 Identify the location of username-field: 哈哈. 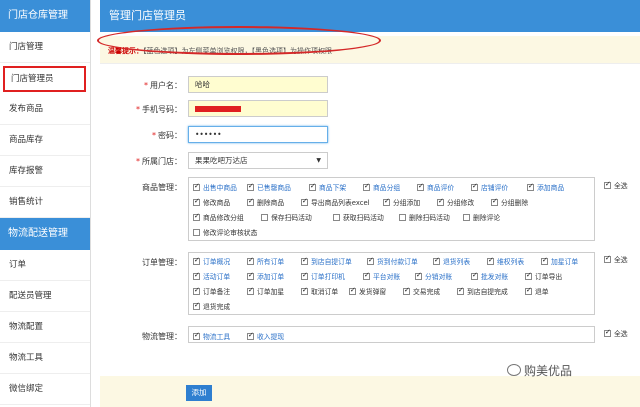
(258, 84).